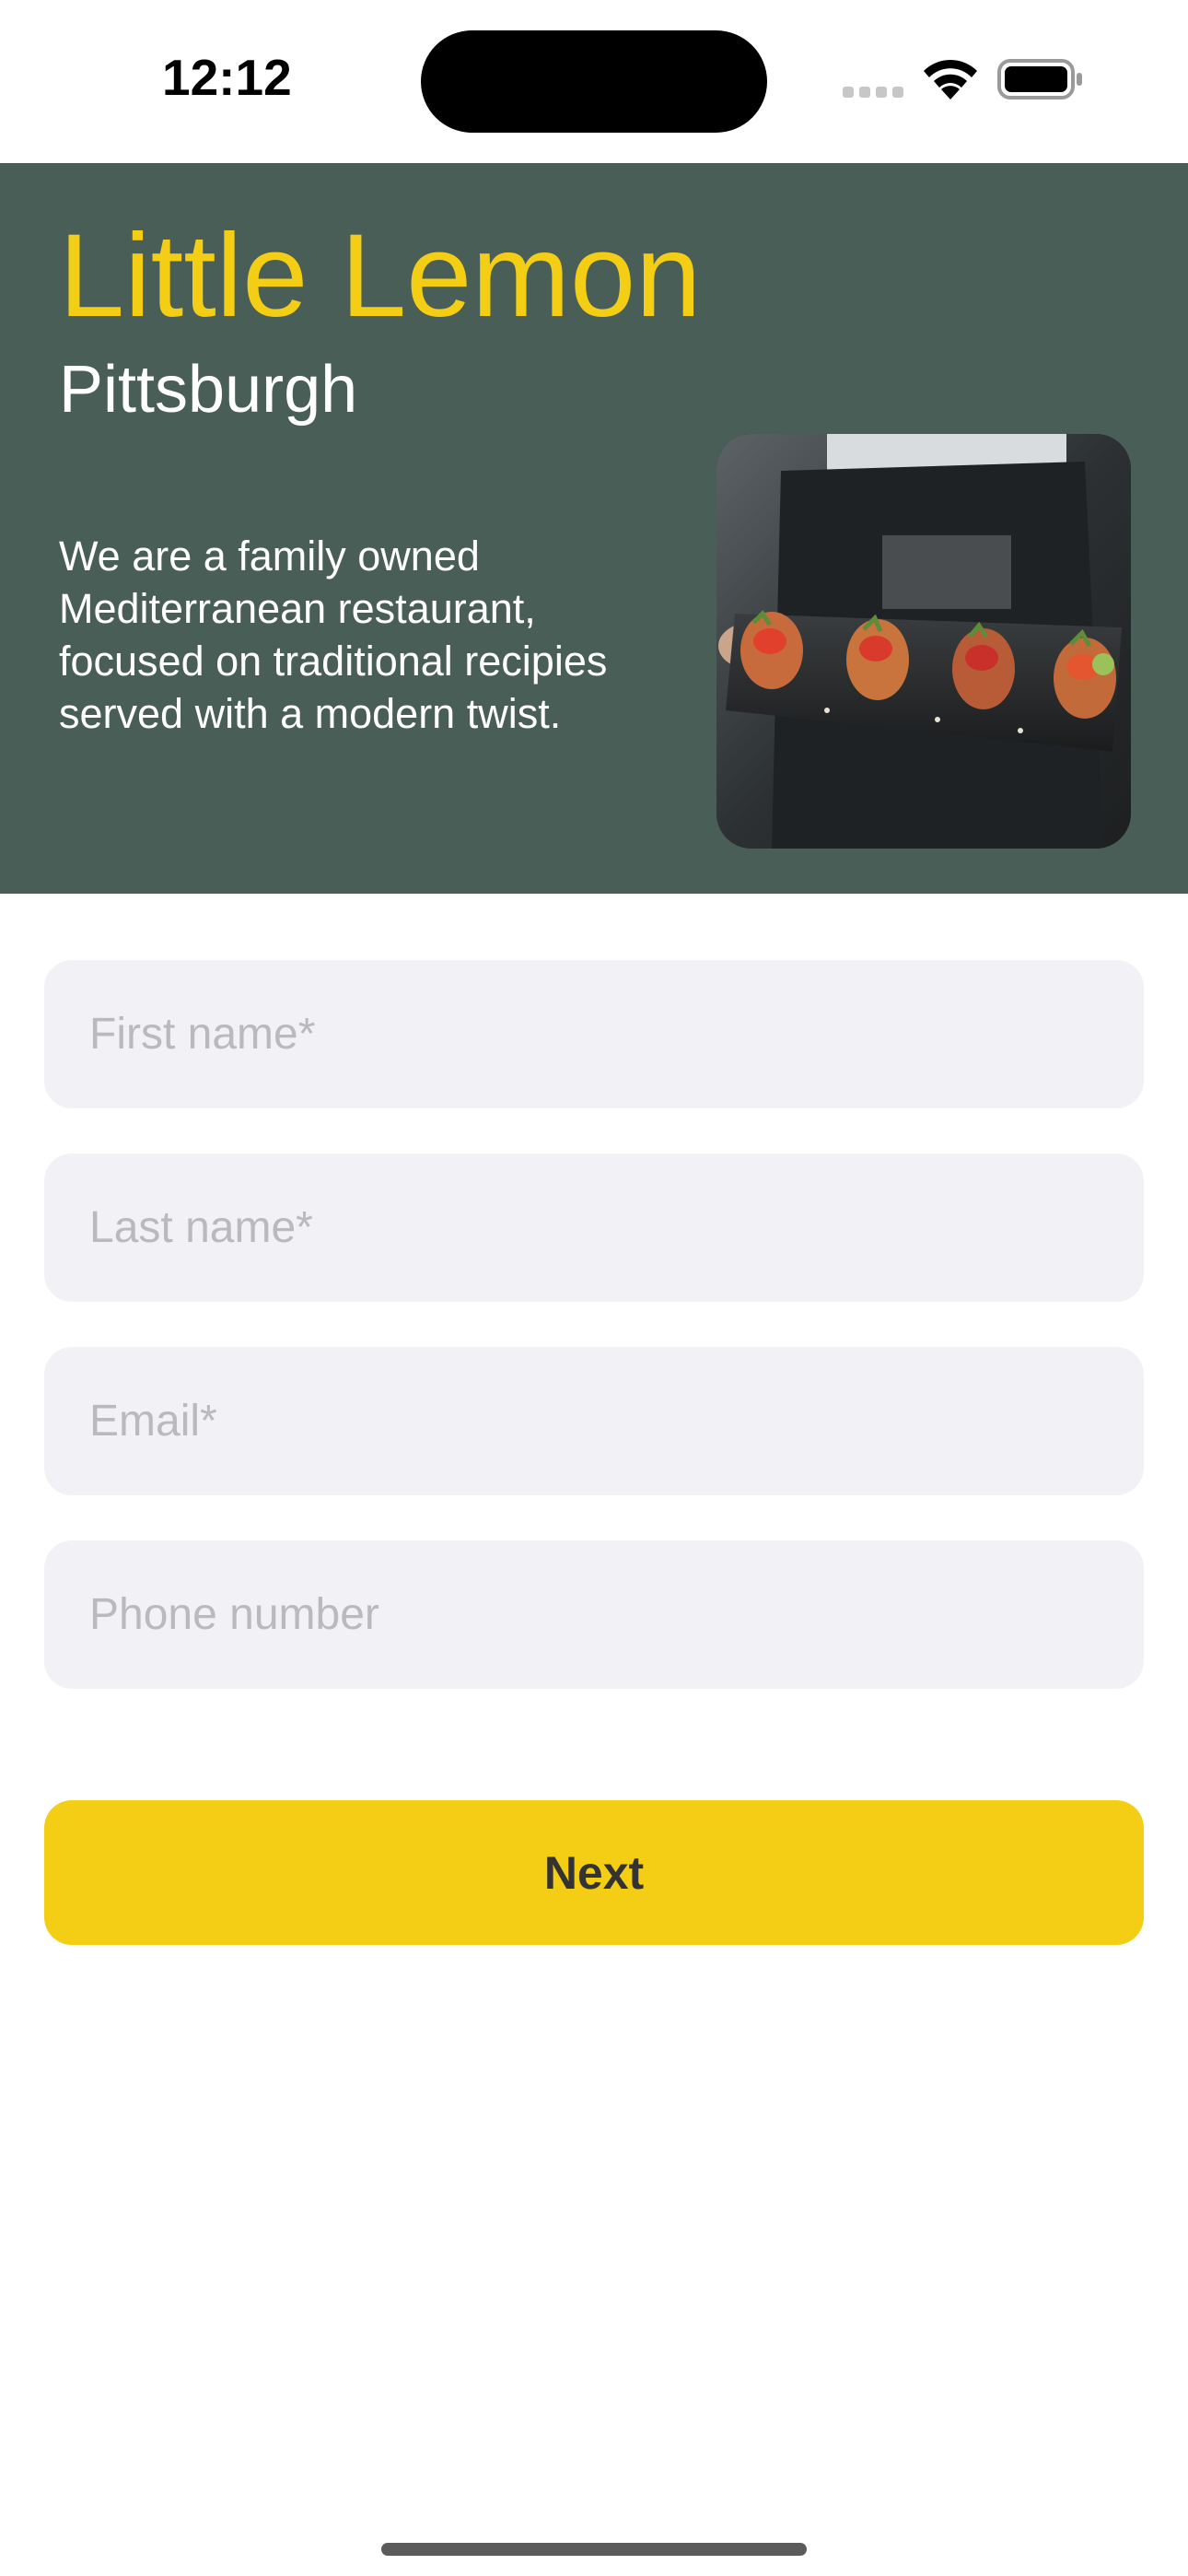 The height and width of the screenshot is (2576, 1188). I want to click on dynamic-island, so click(594, 81).